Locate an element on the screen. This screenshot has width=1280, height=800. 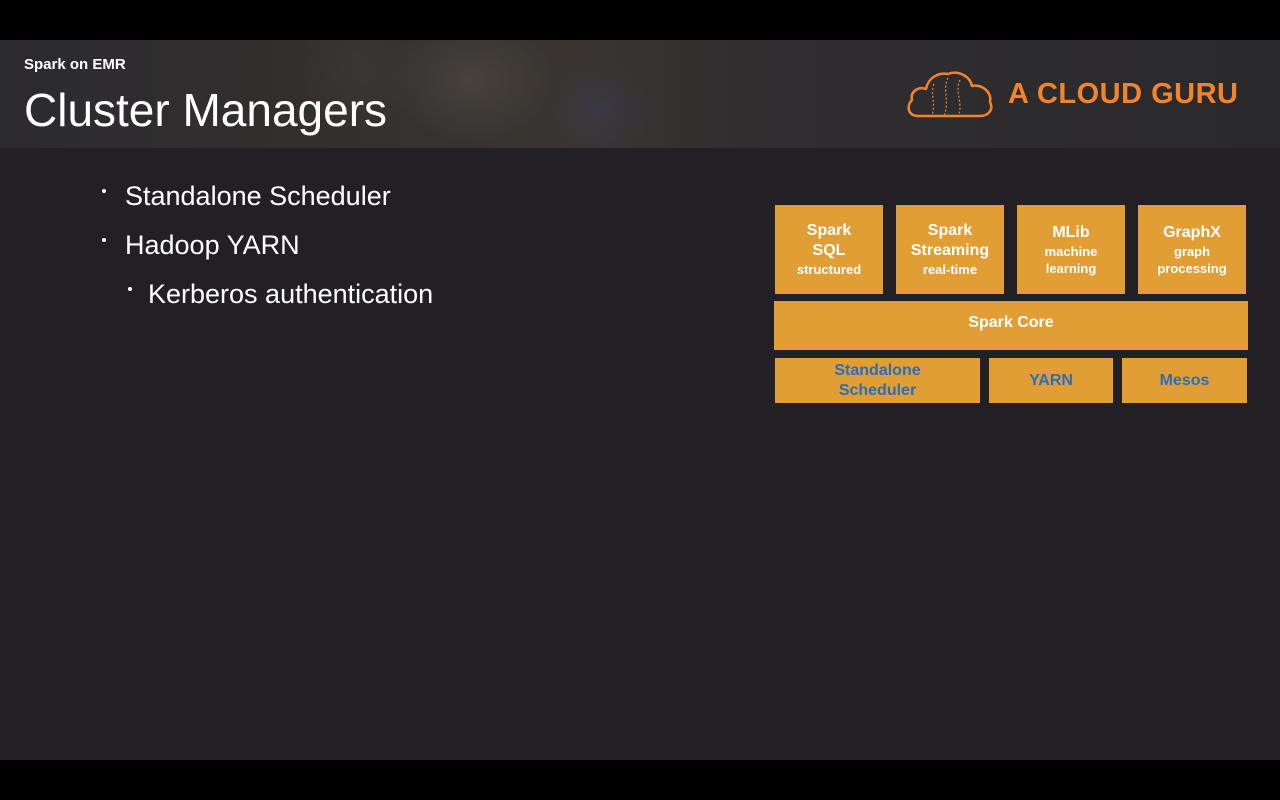
box-title-line: GraphX is located at coordinates (1192, 232).